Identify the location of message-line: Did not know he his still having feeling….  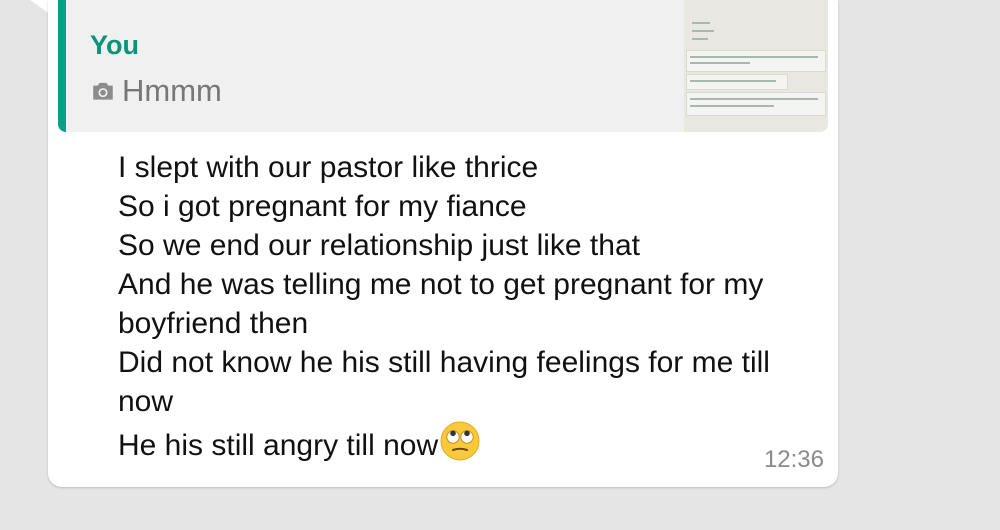
(444, 362).